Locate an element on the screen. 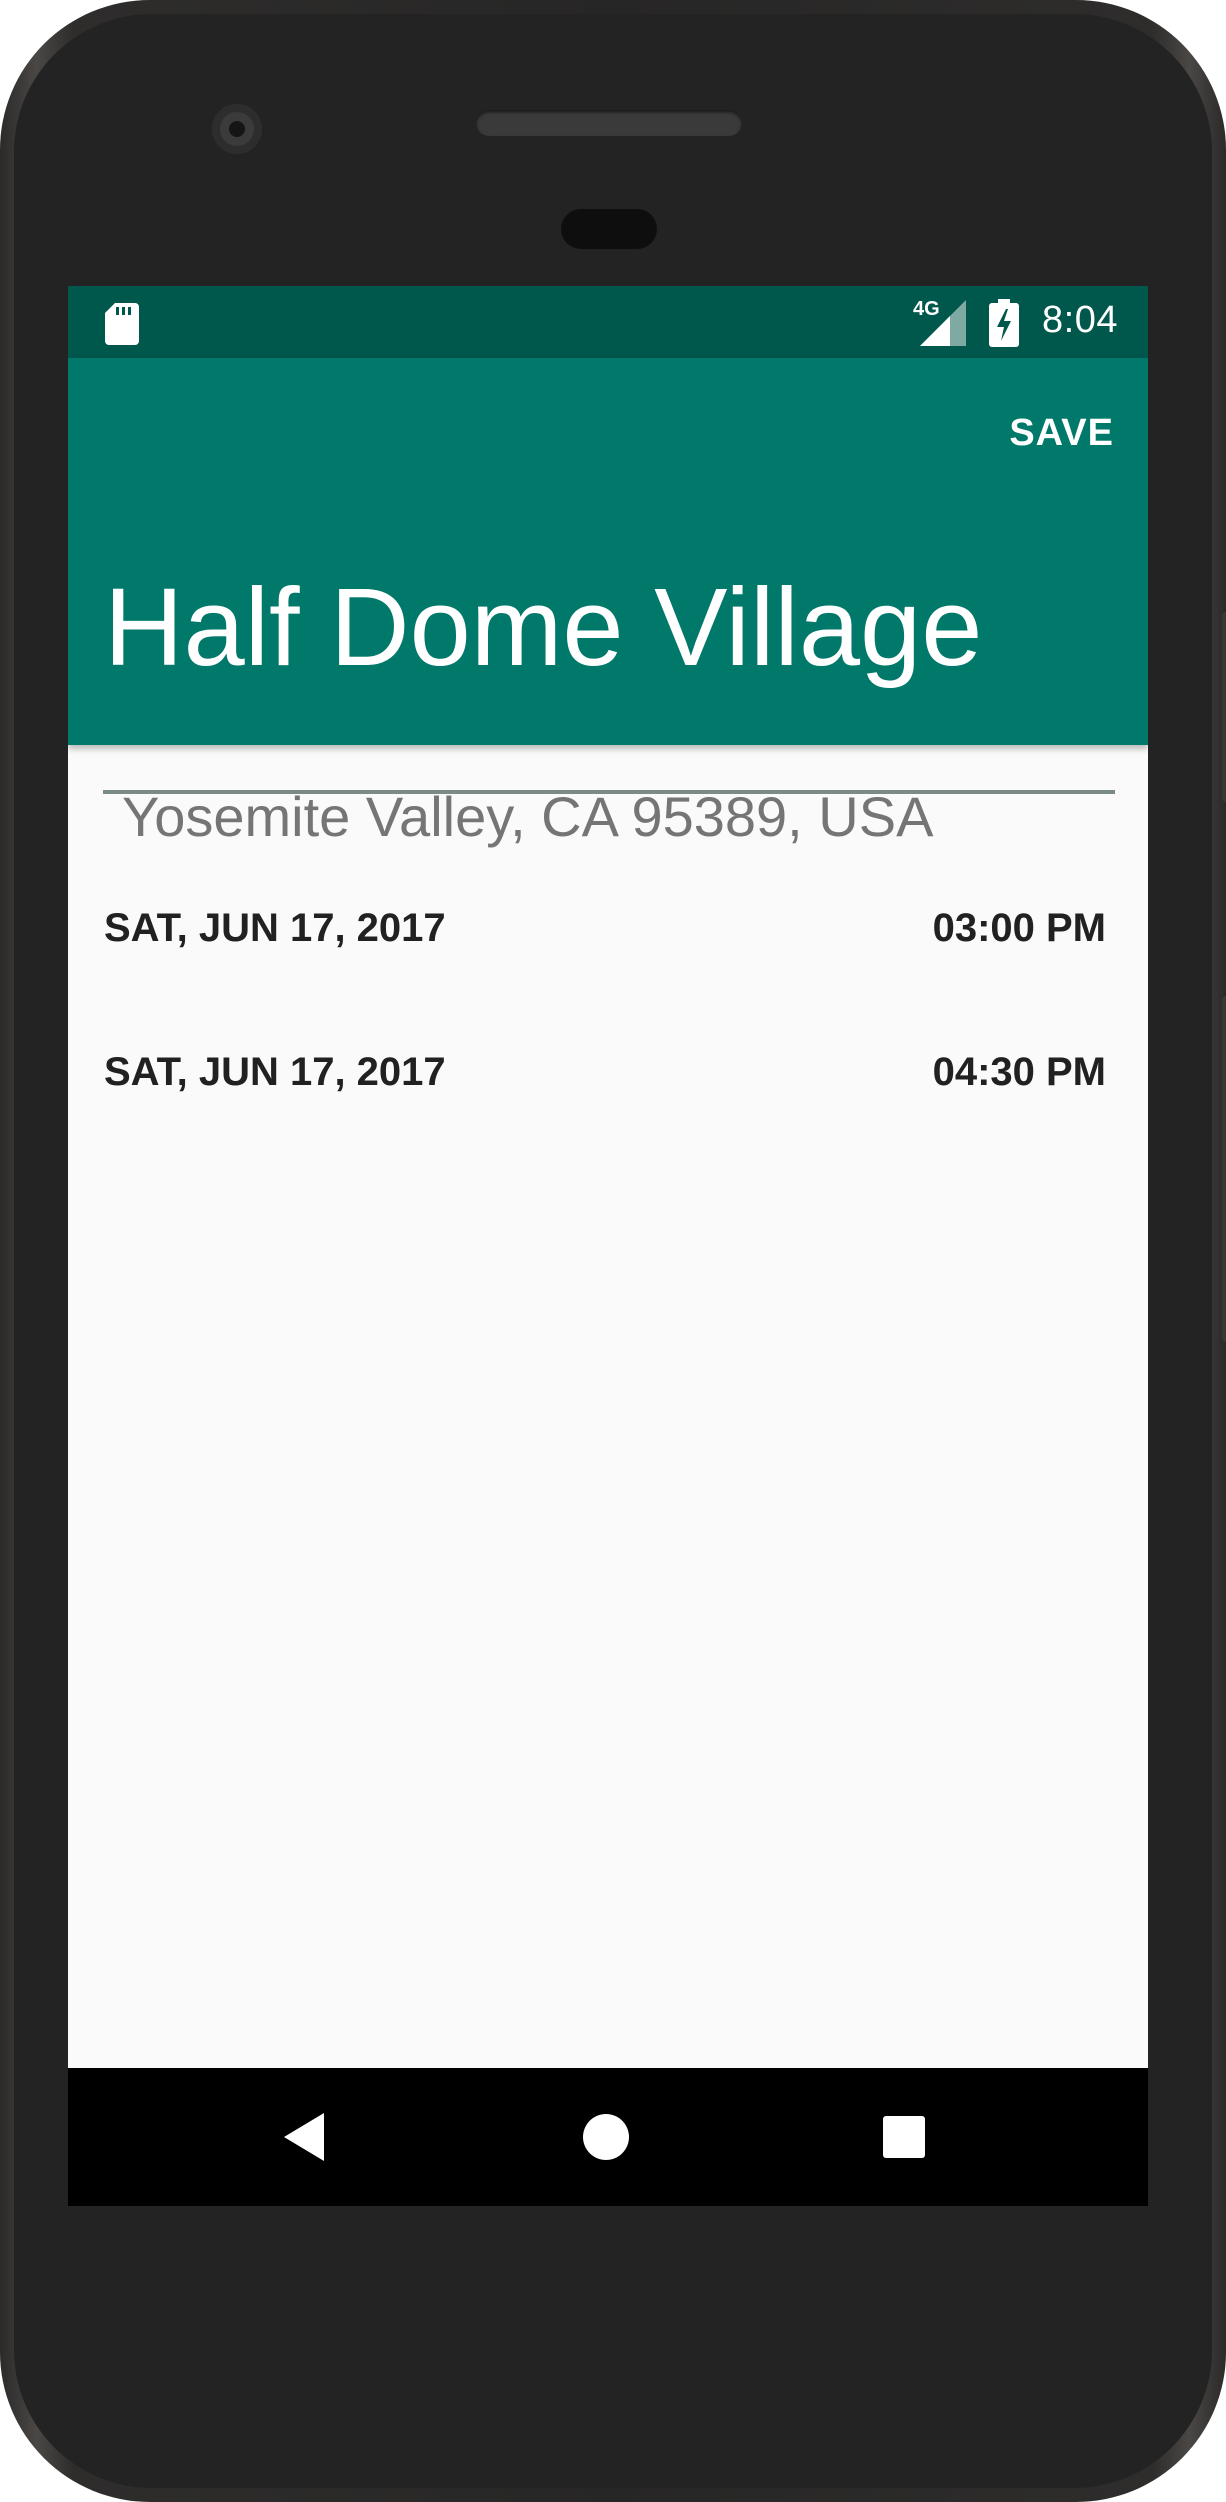 Image resolution: width=1226 pixels, height=2502 pixels. address-text: Yosemite Valley, CA 95389, USA is located at coordinates (528, 816).